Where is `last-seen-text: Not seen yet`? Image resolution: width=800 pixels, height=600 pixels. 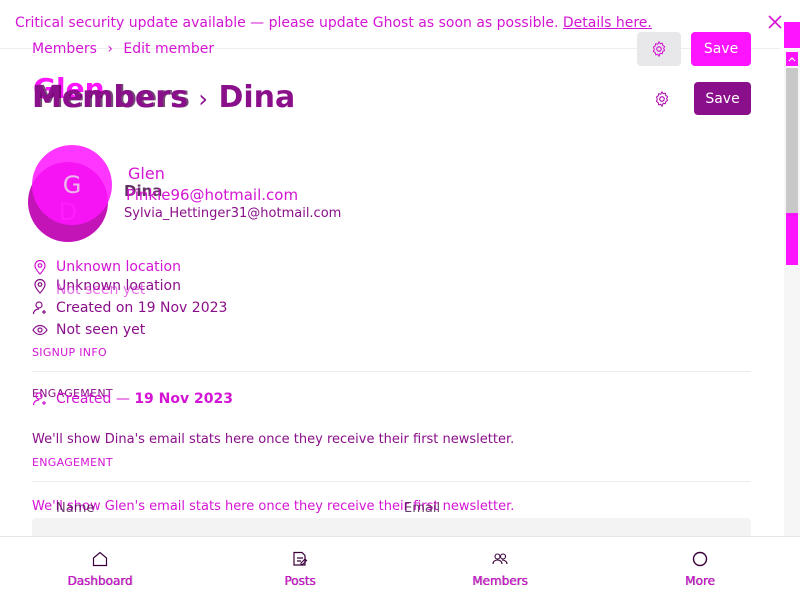
last-seen-text: Not seen yet is located at coordinates (101, 330).